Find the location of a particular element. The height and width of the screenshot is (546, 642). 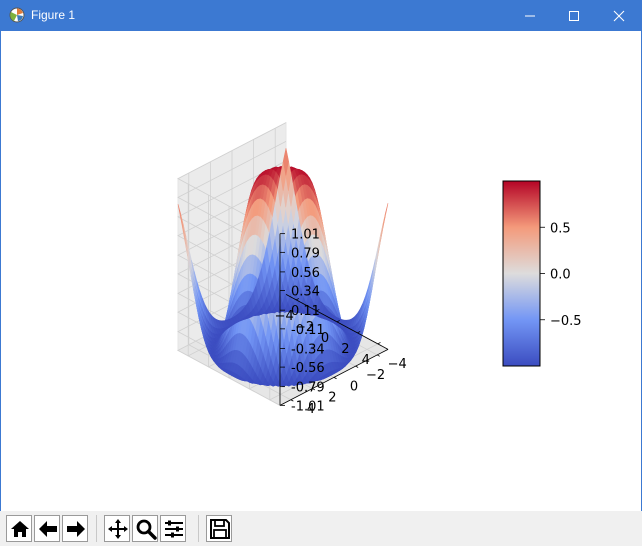

configure-subplots-button is located at coordinates (173, 528).